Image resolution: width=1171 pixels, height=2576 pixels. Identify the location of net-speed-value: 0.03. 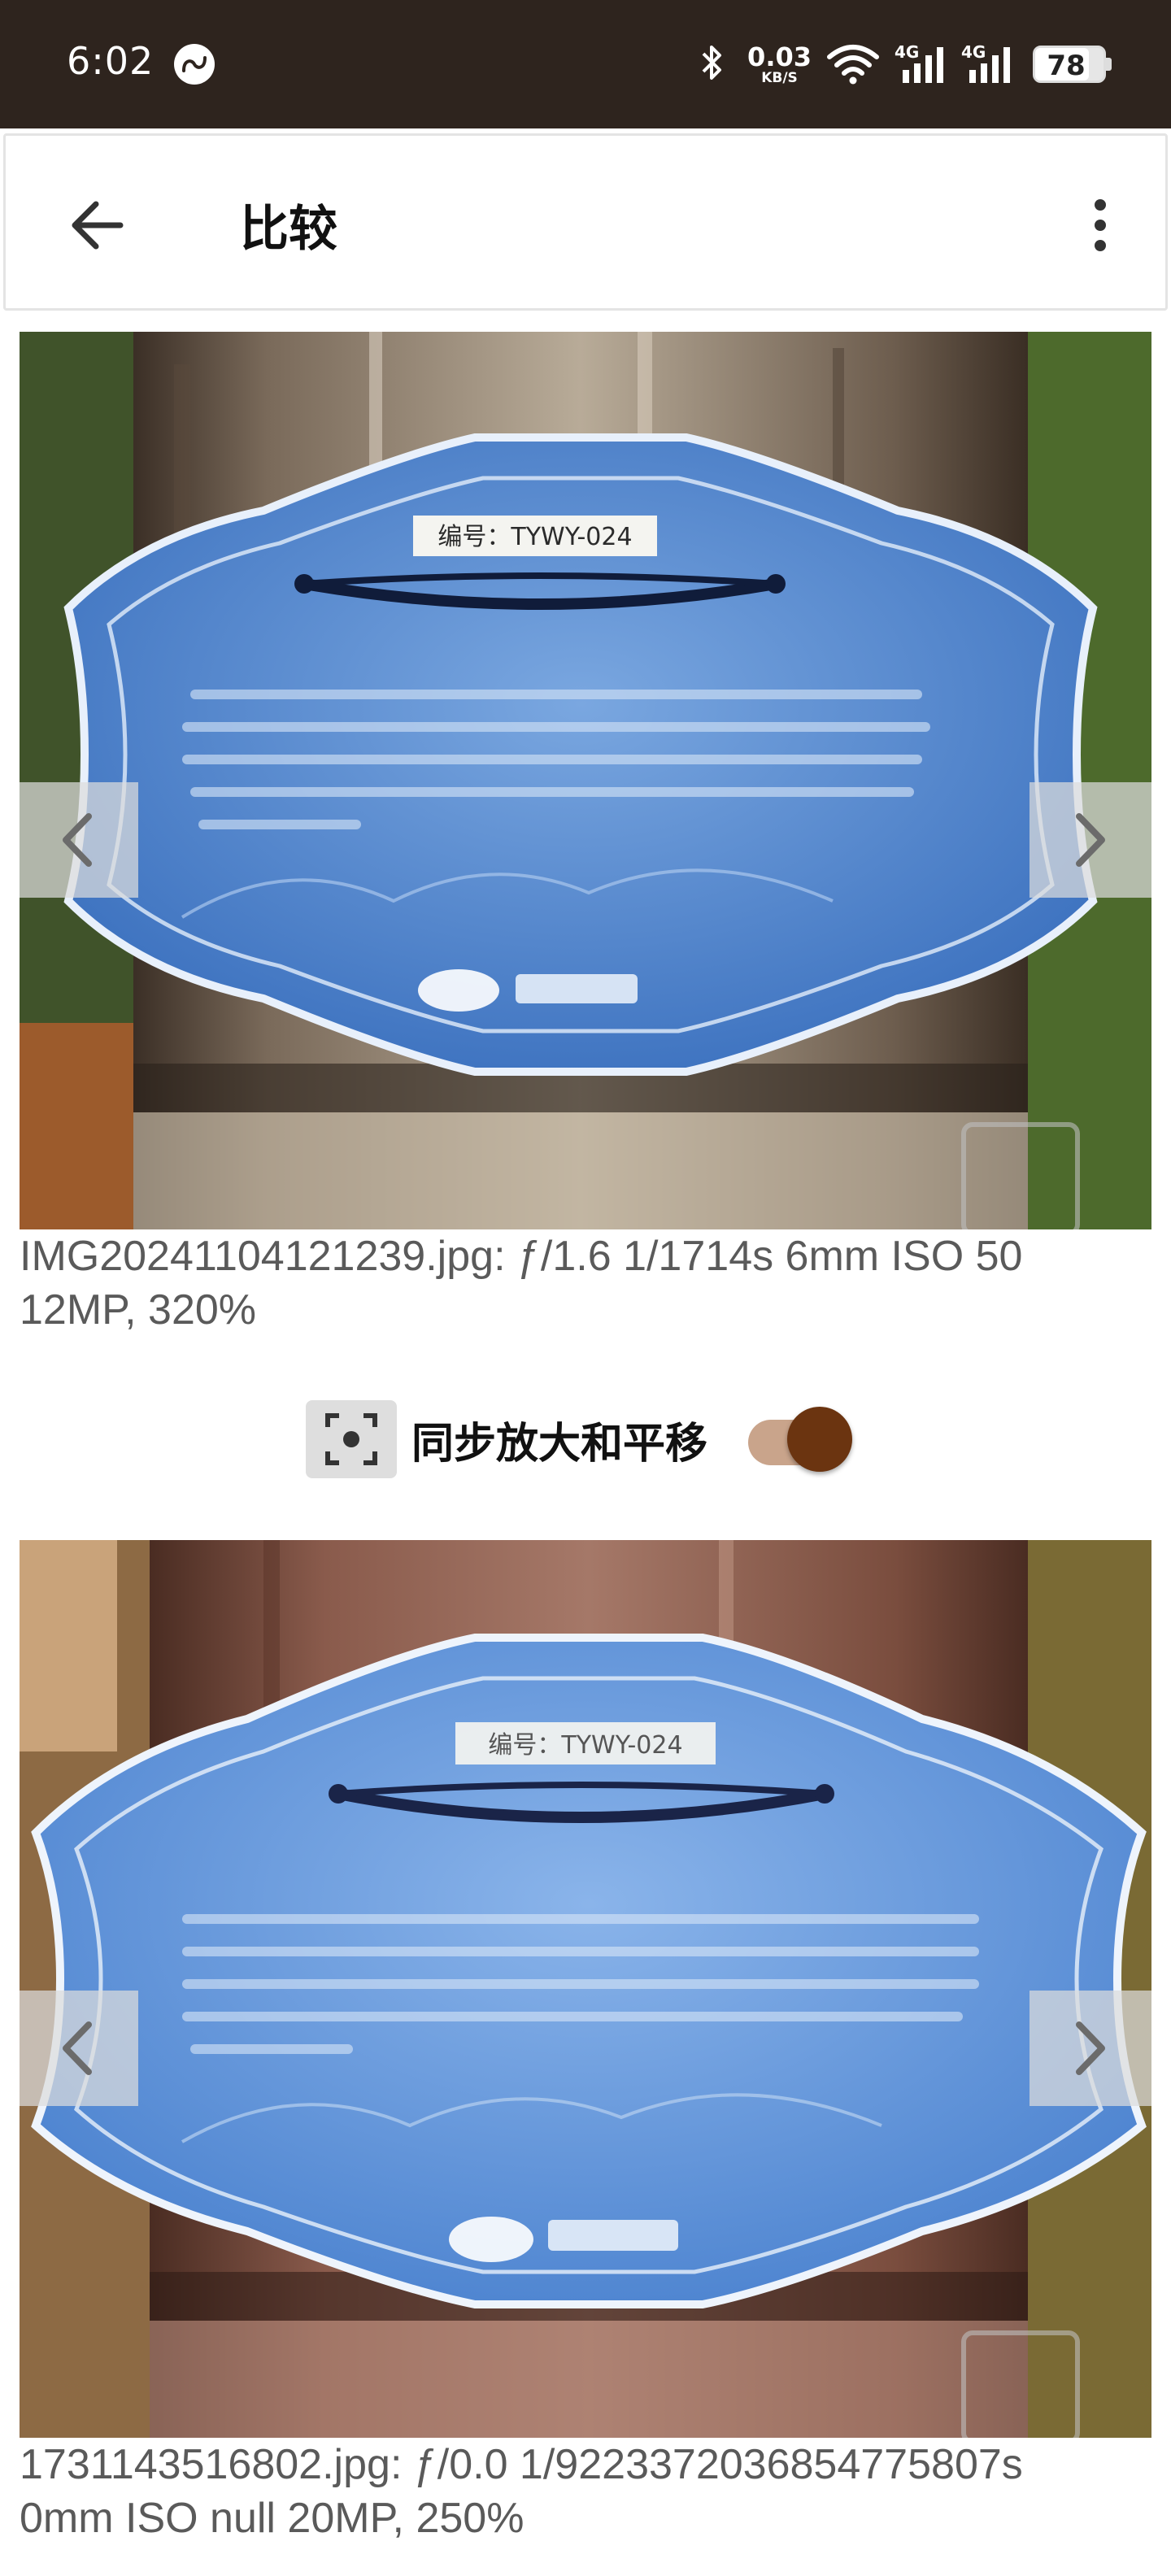
(780, 57).